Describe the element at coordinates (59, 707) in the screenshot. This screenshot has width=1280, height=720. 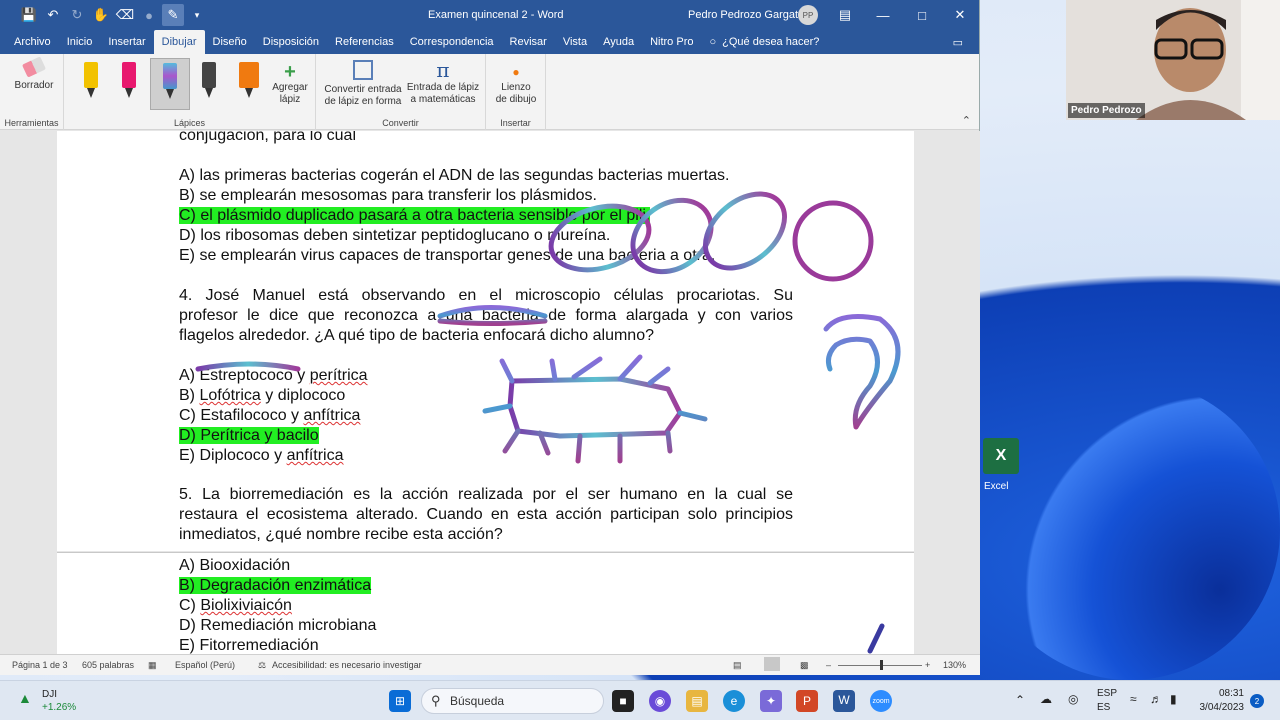
I see `stock-change: +1.26%` at that location.